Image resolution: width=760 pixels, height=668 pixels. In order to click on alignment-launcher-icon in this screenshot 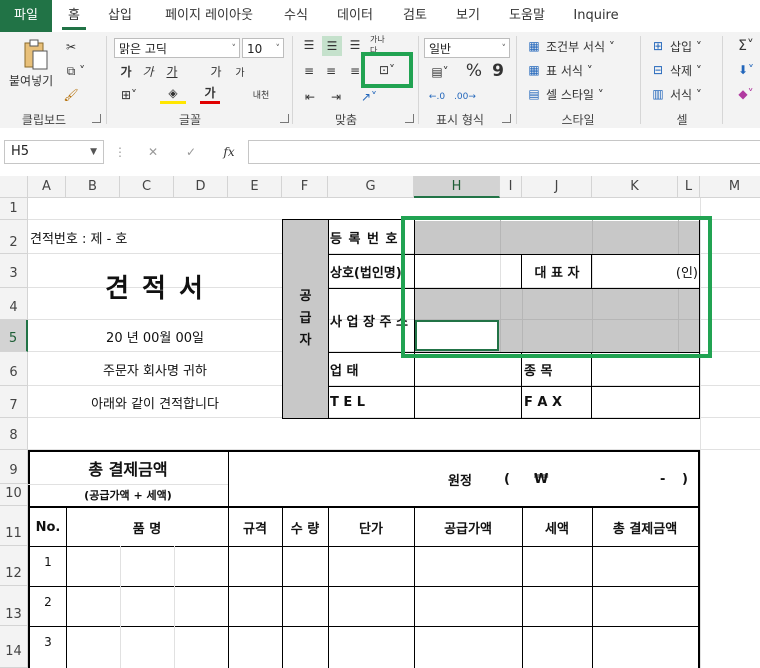, I will do `click(409, 118)`.